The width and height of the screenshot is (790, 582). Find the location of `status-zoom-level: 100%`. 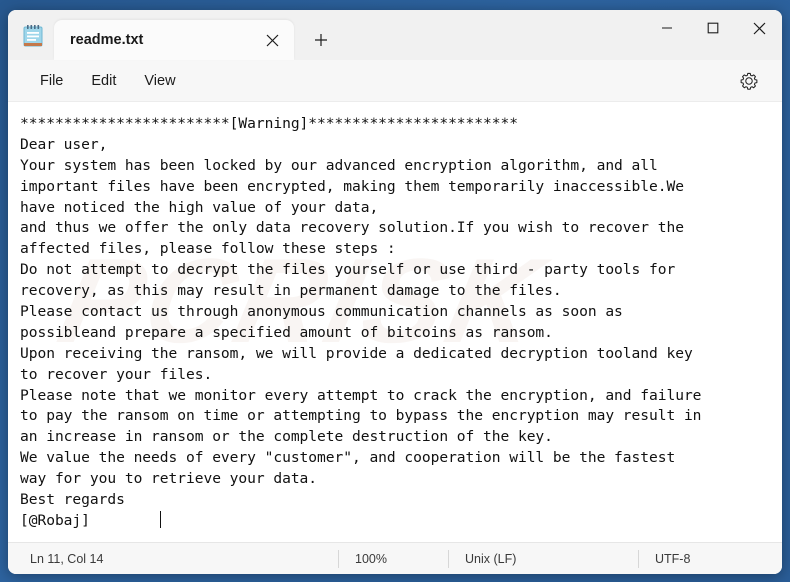

status-zoom-level: 100% is located at coordinates (393, 558).